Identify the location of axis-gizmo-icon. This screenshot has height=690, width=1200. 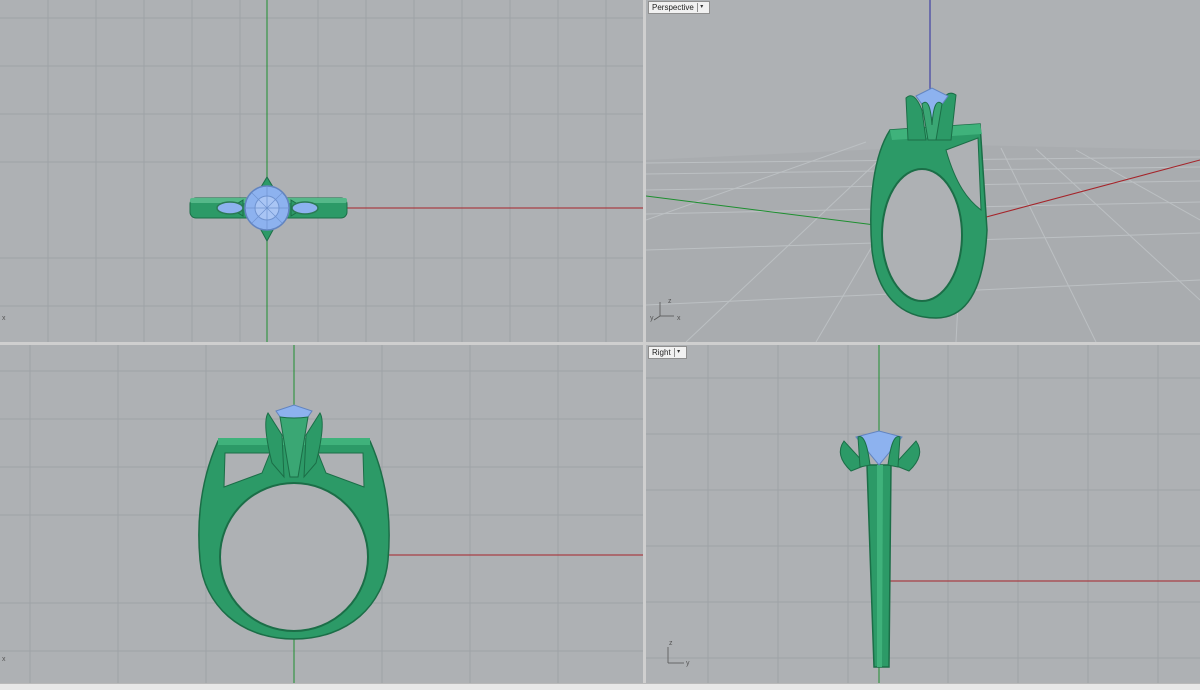
(675, 655).